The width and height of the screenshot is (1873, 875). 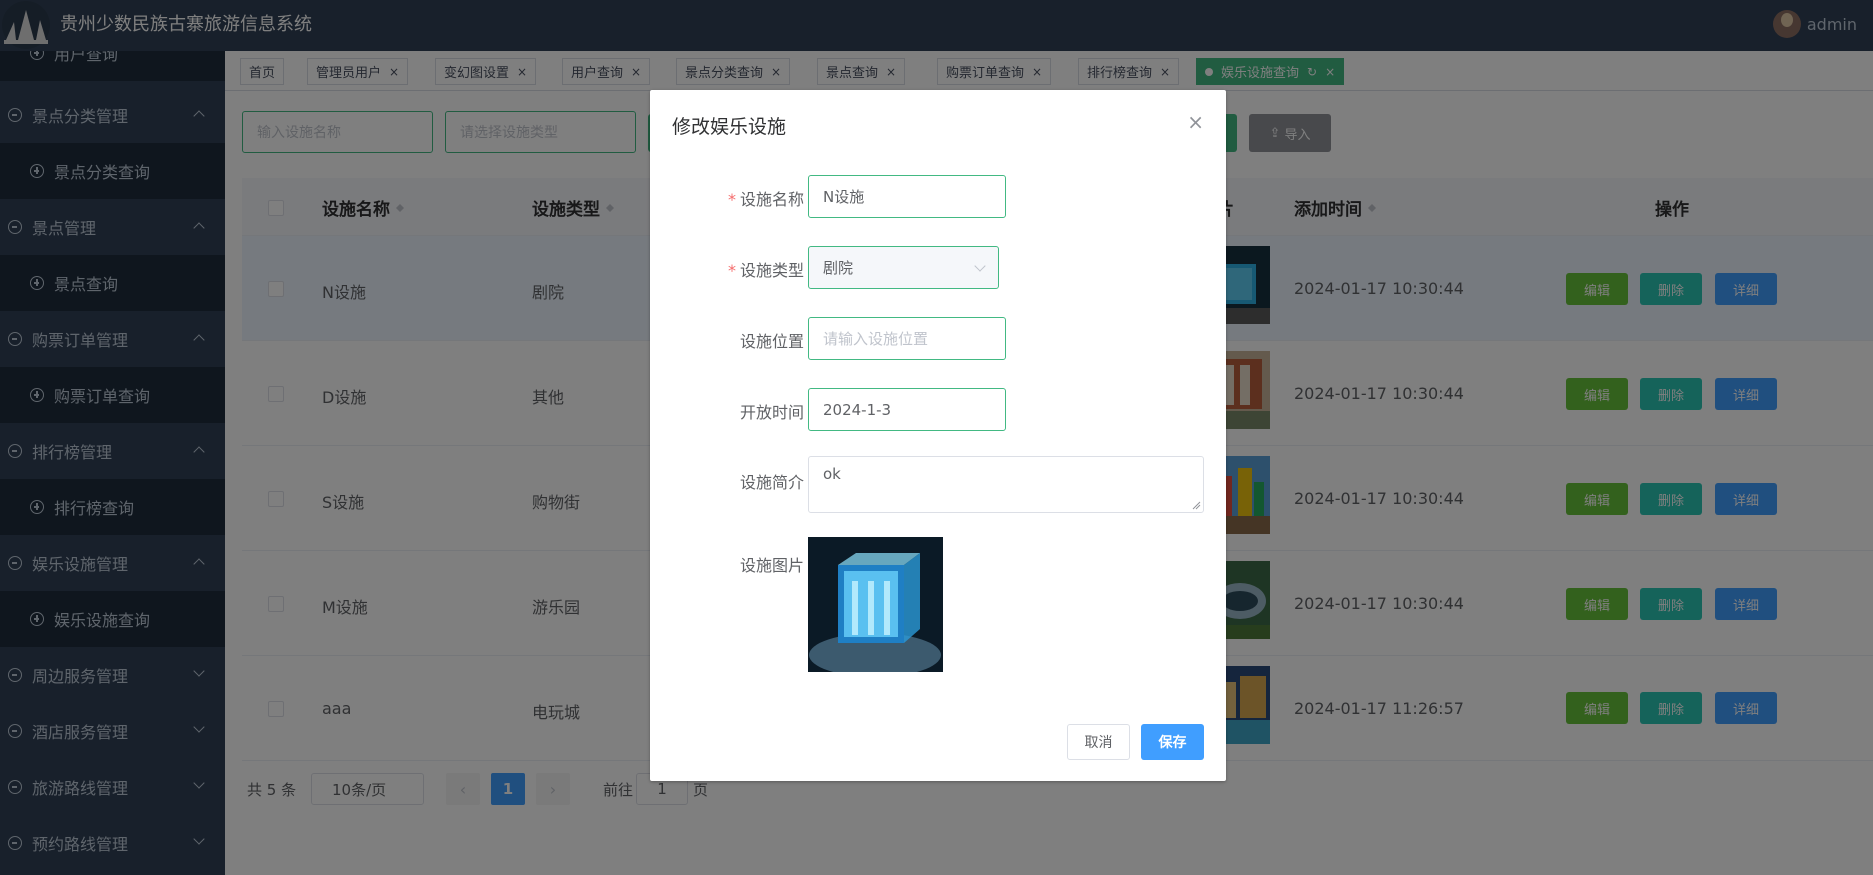 What do you see at coordinates (1172, 742) in the screenshot?
I see `save-button: 保存` at bounding box center [1172, 742].